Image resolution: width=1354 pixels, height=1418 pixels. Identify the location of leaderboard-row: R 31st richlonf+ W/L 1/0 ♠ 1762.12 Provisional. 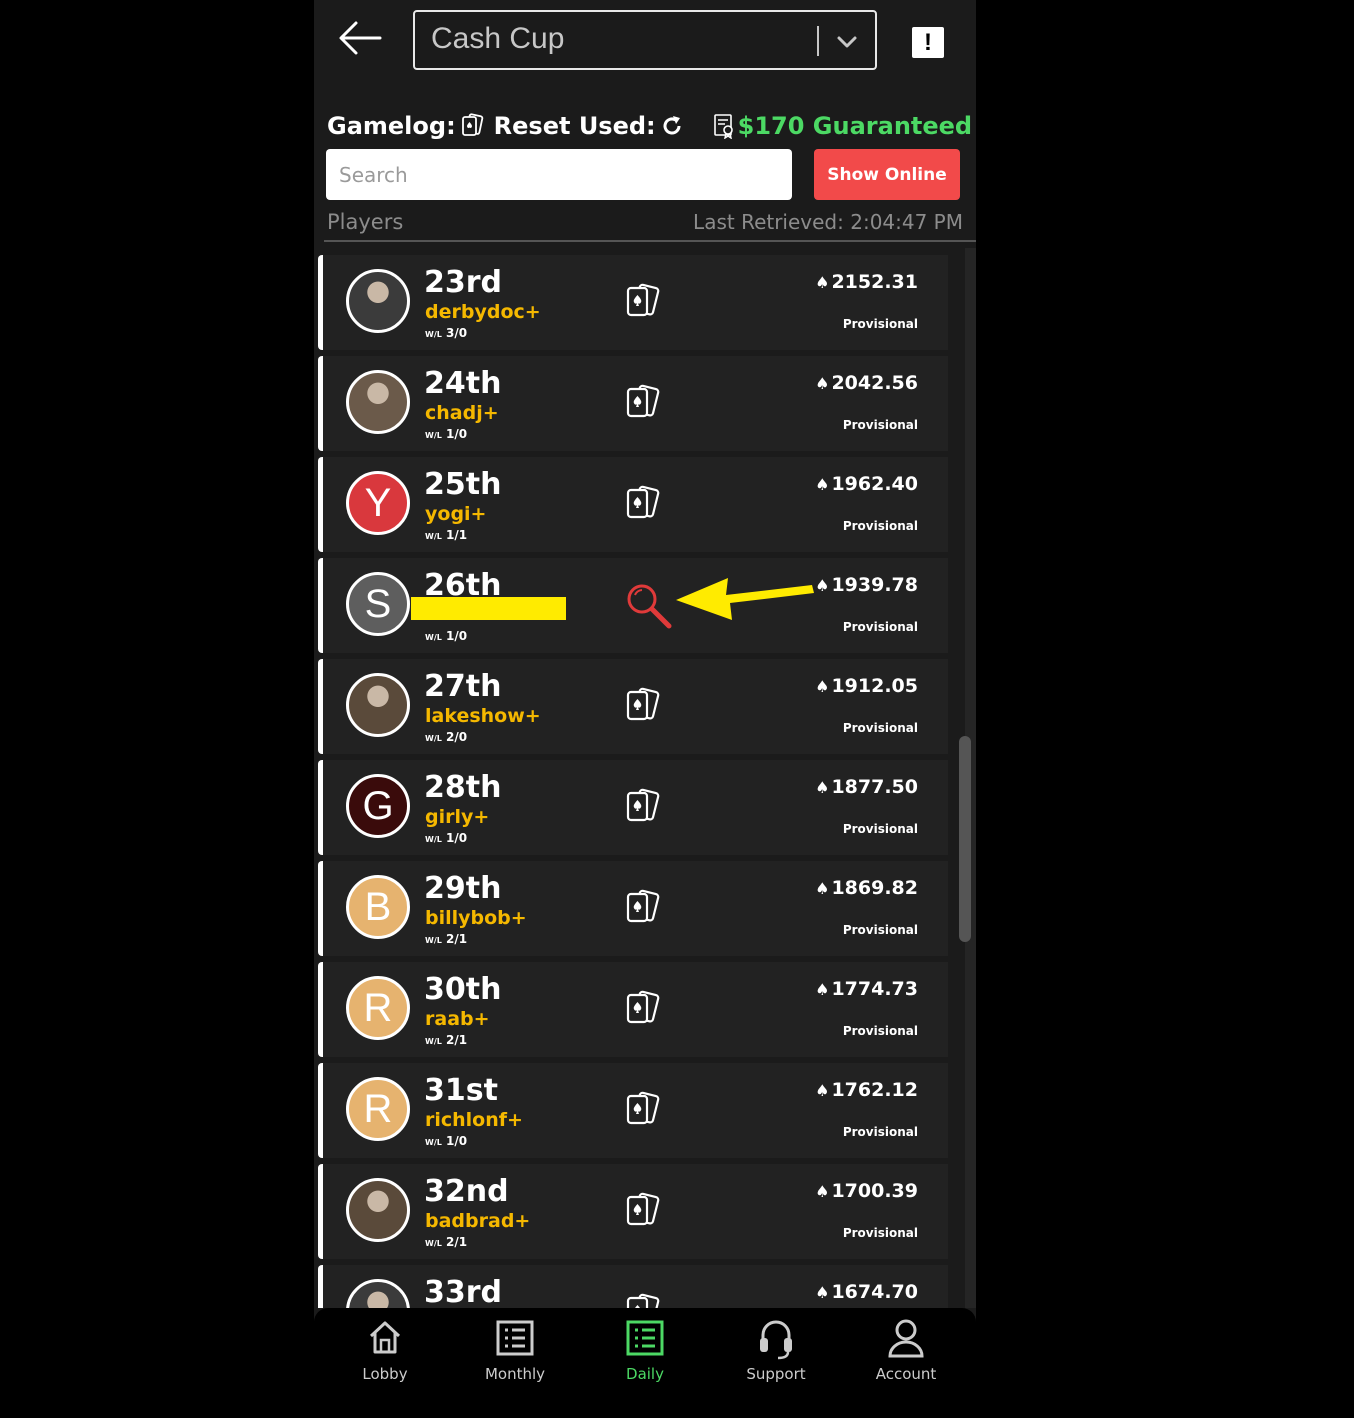
(633, 1110).